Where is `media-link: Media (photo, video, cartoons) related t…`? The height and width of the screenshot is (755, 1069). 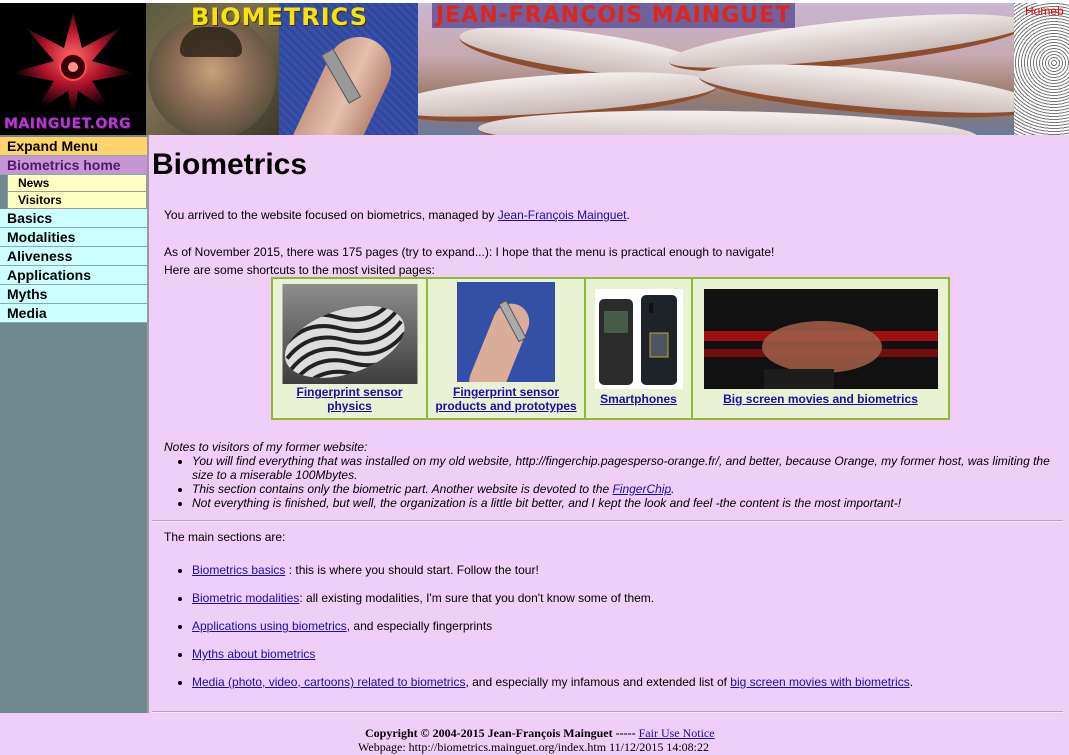 media-link: Media (photo, video, cartoons) related t… is located at coordinates (328, 682).